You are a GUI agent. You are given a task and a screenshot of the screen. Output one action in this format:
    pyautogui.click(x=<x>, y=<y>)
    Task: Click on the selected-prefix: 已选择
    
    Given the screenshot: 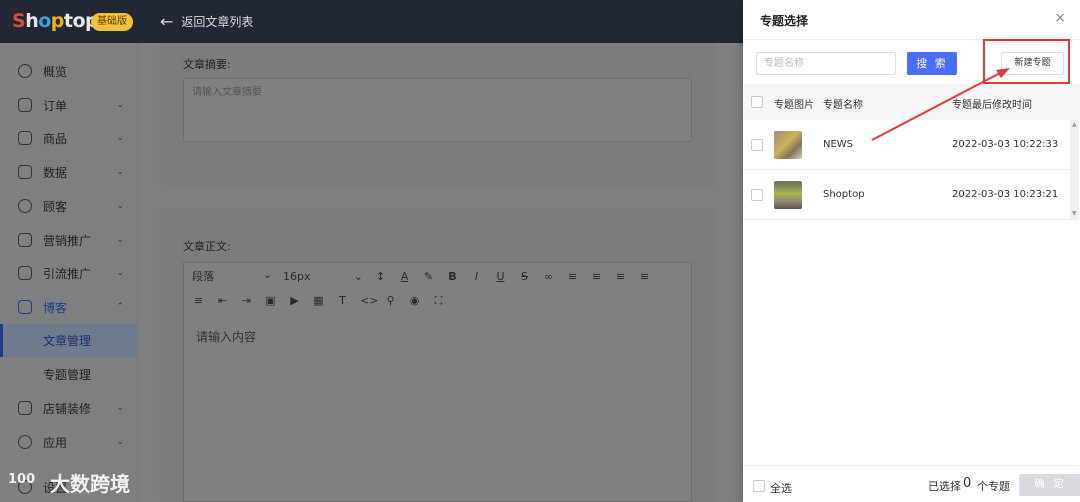 What is the action you would take?
    pyautogui.click(x=944, y=486)
    